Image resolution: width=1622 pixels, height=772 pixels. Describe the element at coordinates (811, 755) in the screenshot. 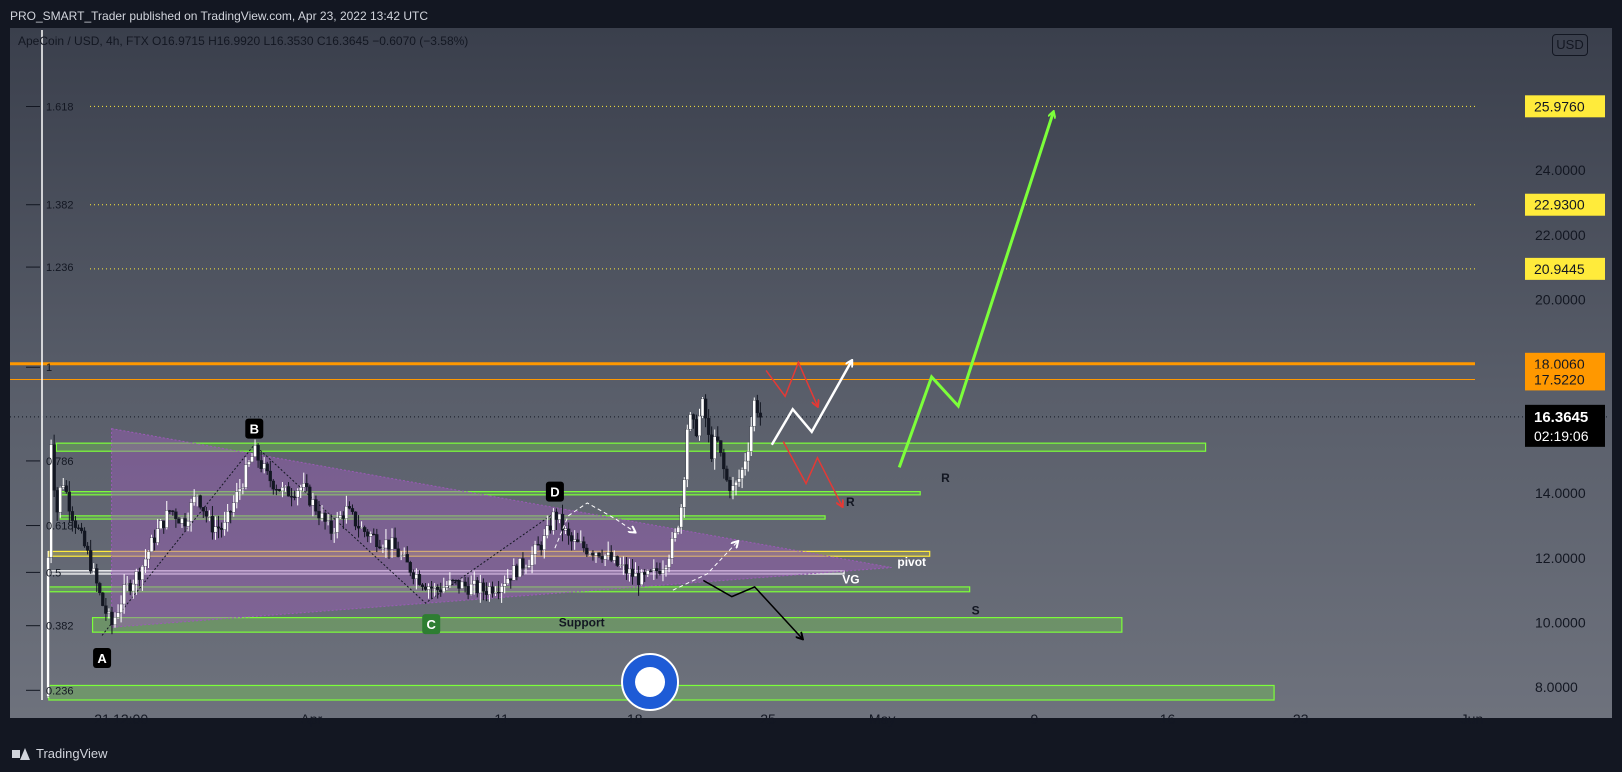

I see `footer-bar` at that location.